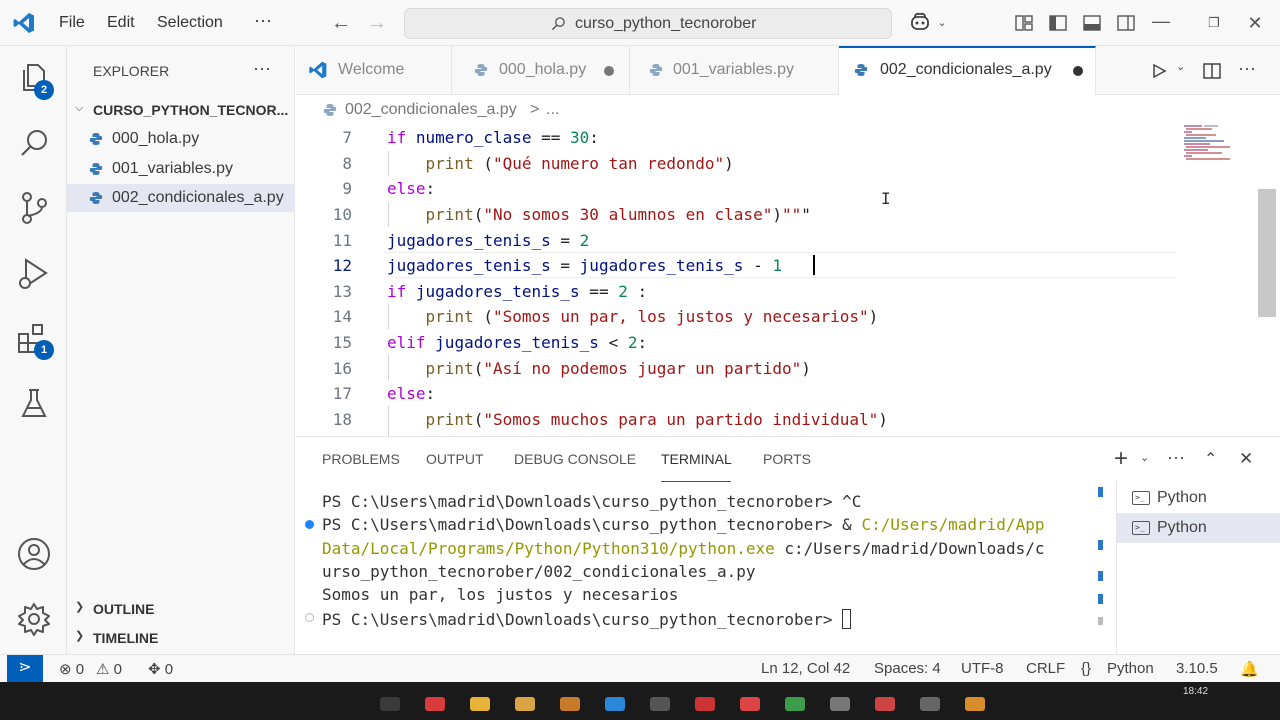 The width and height of the screenshot is (1280, 720). What do you see at coordinates (181, 169) in the screenshot?
I see `file-item-001-variables: 001_variables.py` at bounding box center [181, 169].